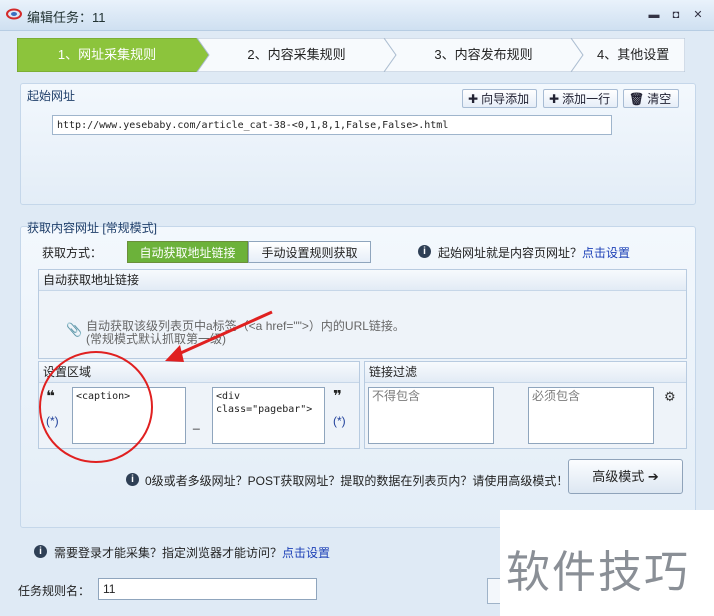 This screenshot has height=616, width=714. Describe the element at coordinates (598, 572) in the screenshot. I see `watermark-text: 软件技巧` at that location.